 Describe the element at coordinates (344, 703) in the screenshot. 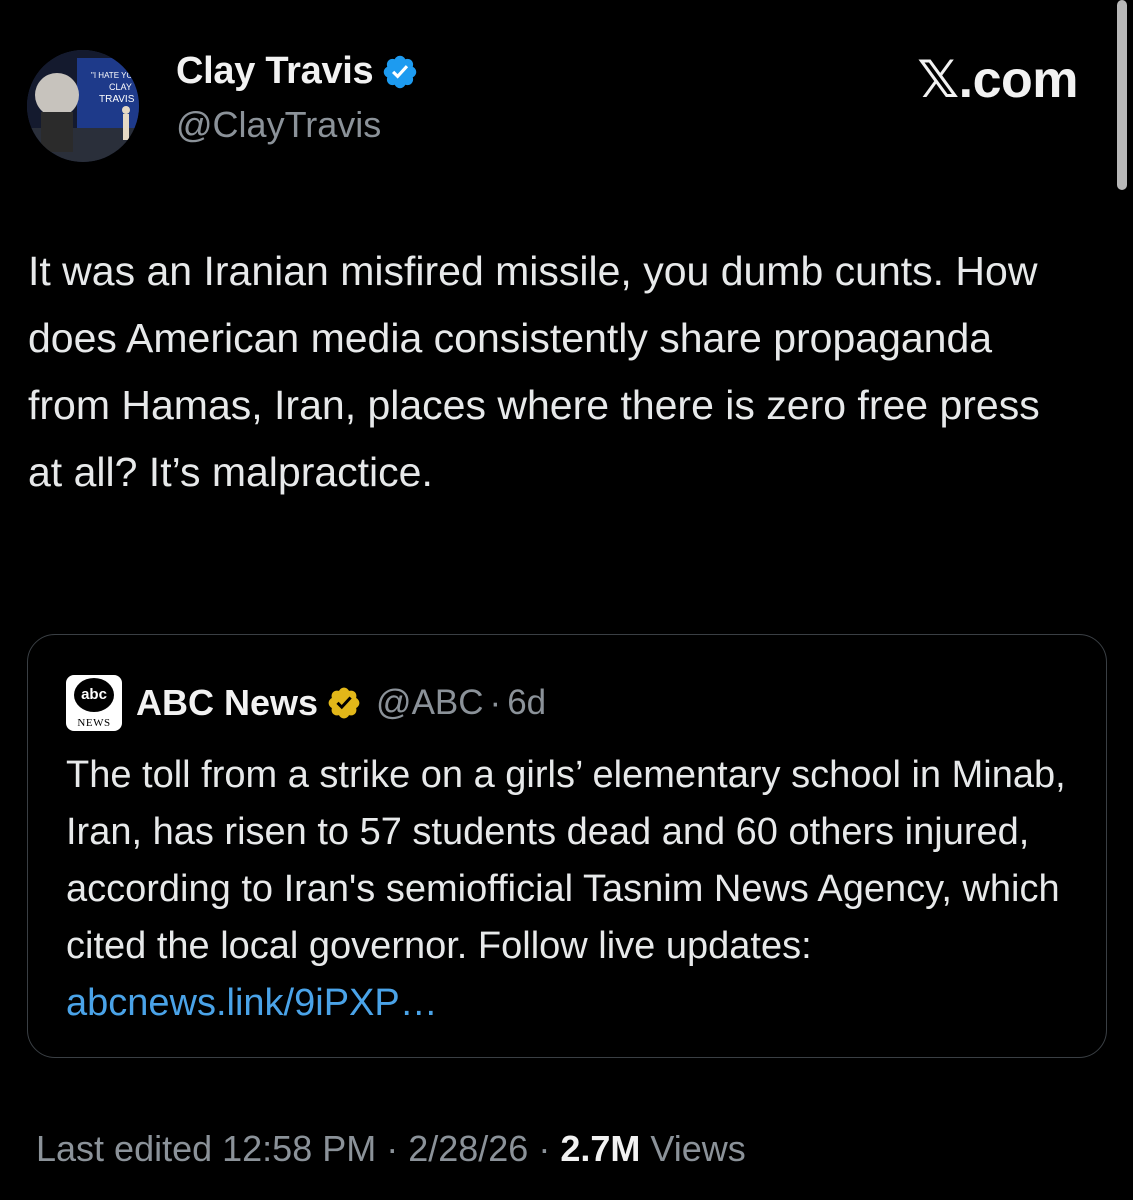

I see `verified-gold-check-icon` at that location.